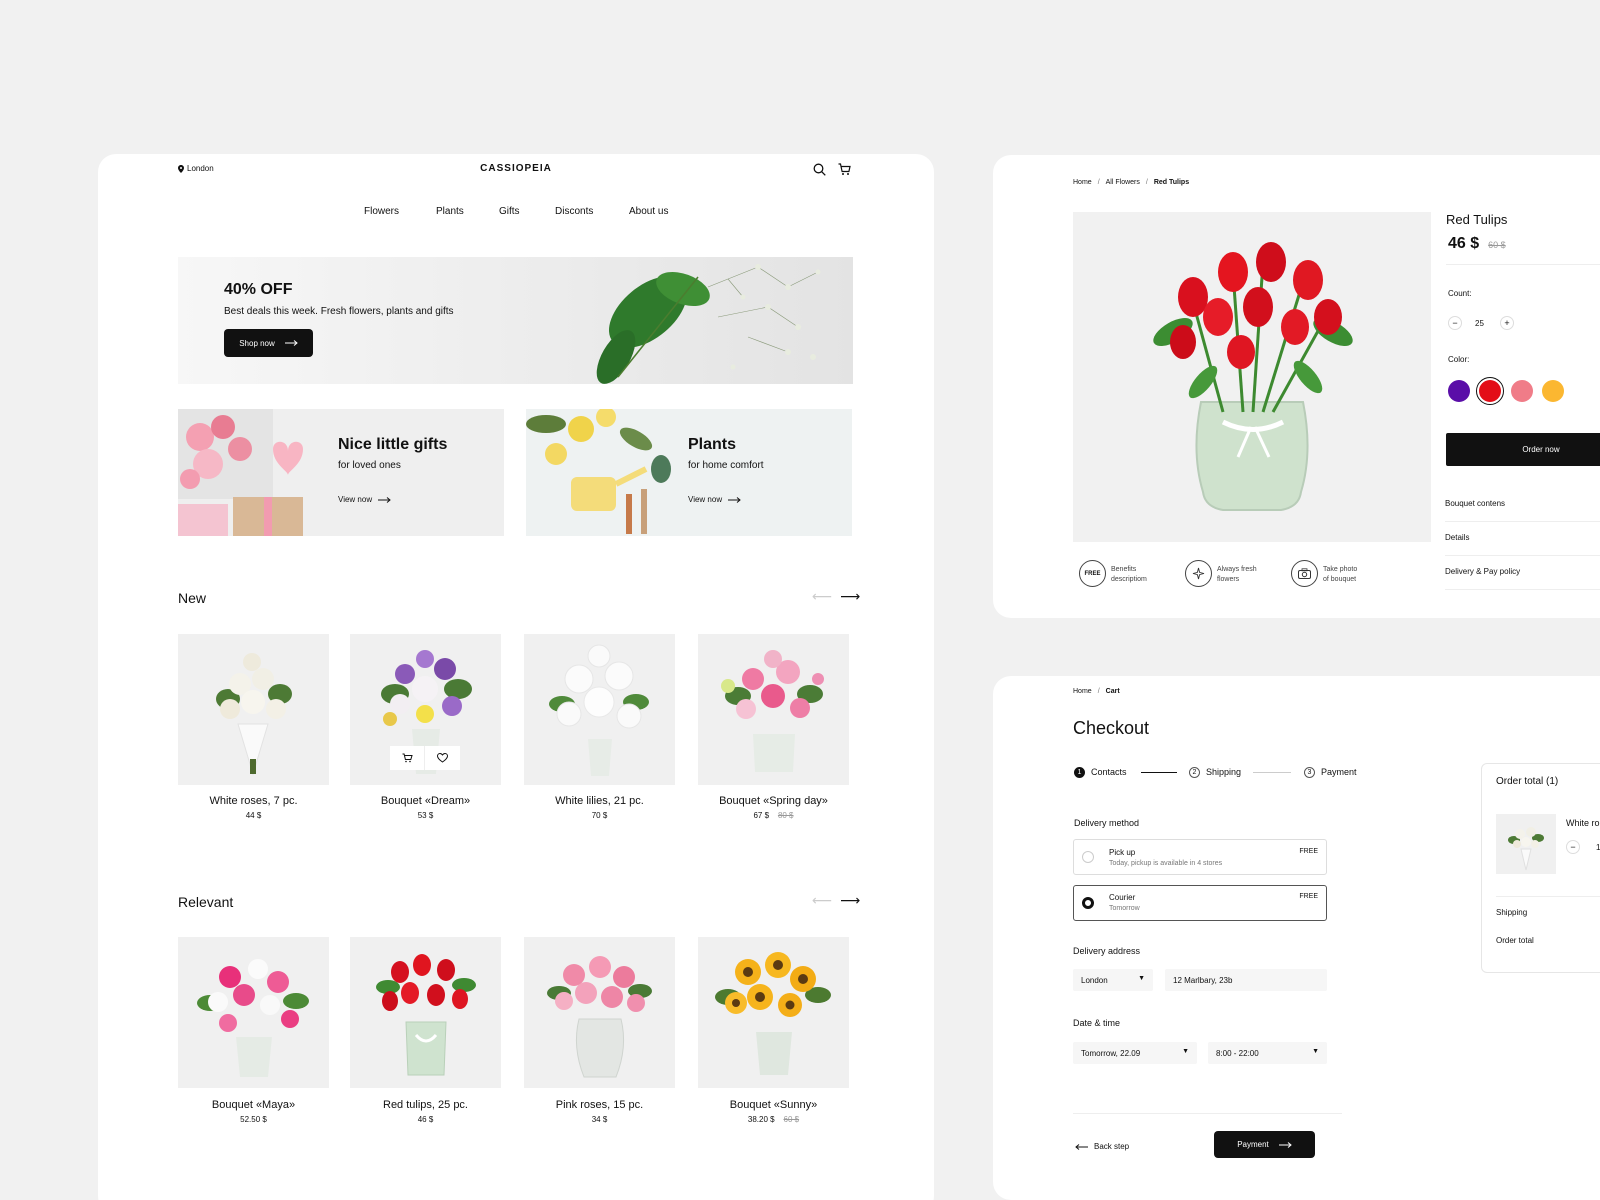 The width and height of the screenshot is (1600, 1200). I want to click on product-name: White lilies, 21 pc., so click(599, 801).